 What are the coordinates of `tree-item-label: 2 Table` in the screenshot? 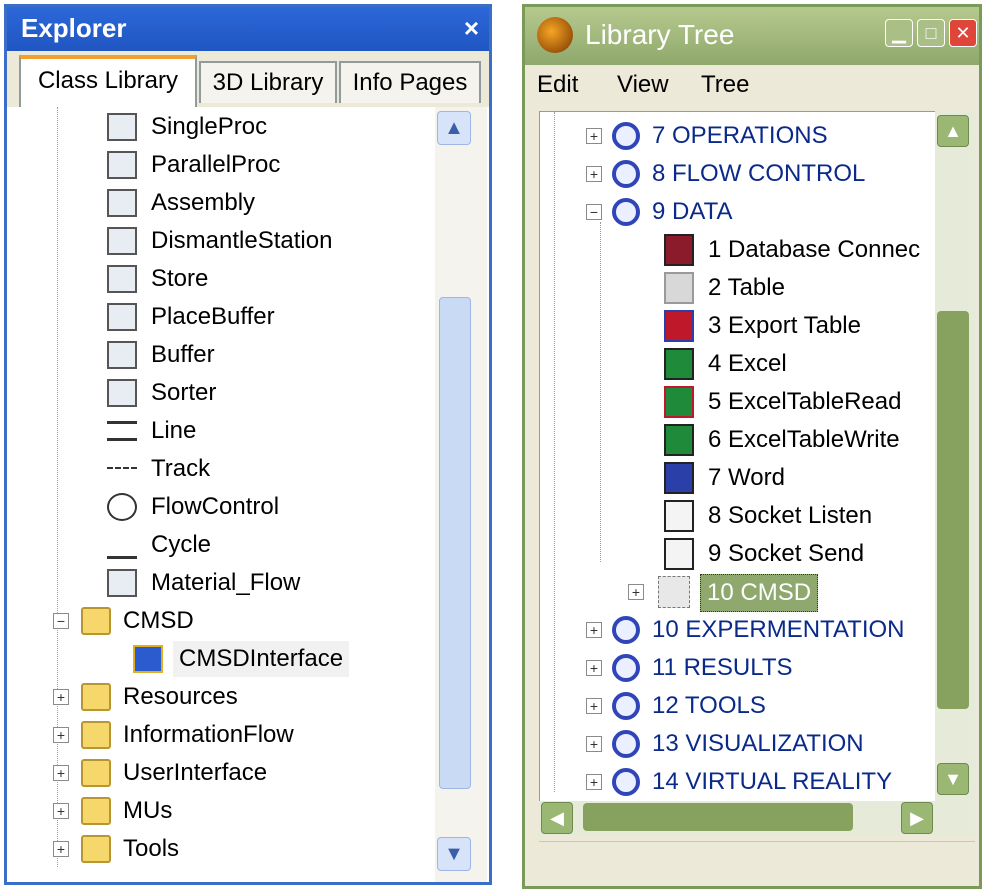 It's located at (746, 287).